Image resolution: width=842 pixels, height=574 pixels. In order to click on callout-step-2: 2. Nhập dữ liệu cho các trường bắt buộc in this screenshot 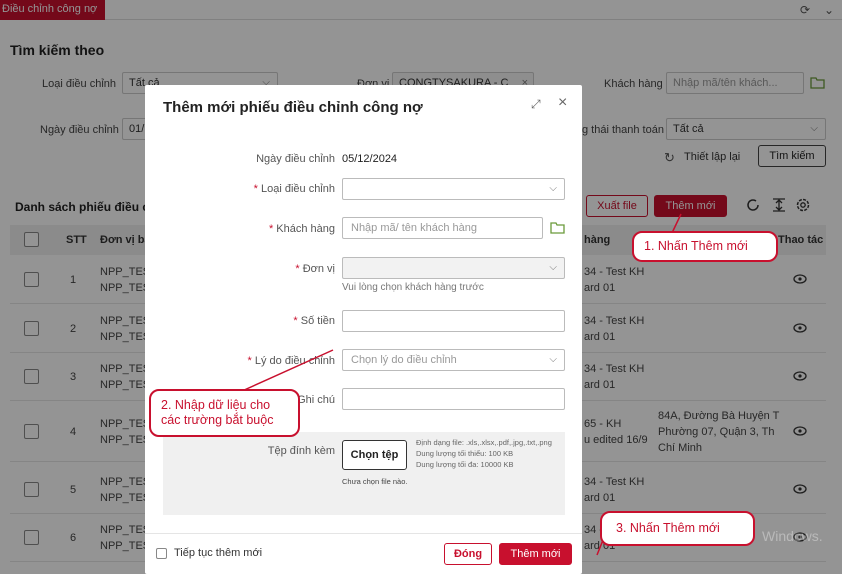, I will do `click(224, 413)`.